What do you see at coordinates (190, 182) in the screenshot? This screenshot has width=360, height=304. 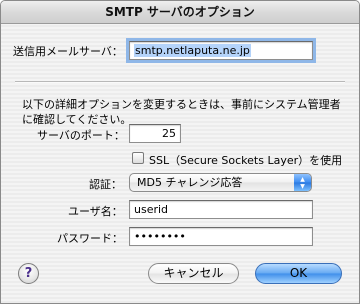 I see `auth-selected: MD5 チャレンジ応答` at bounding box center [190, 182].